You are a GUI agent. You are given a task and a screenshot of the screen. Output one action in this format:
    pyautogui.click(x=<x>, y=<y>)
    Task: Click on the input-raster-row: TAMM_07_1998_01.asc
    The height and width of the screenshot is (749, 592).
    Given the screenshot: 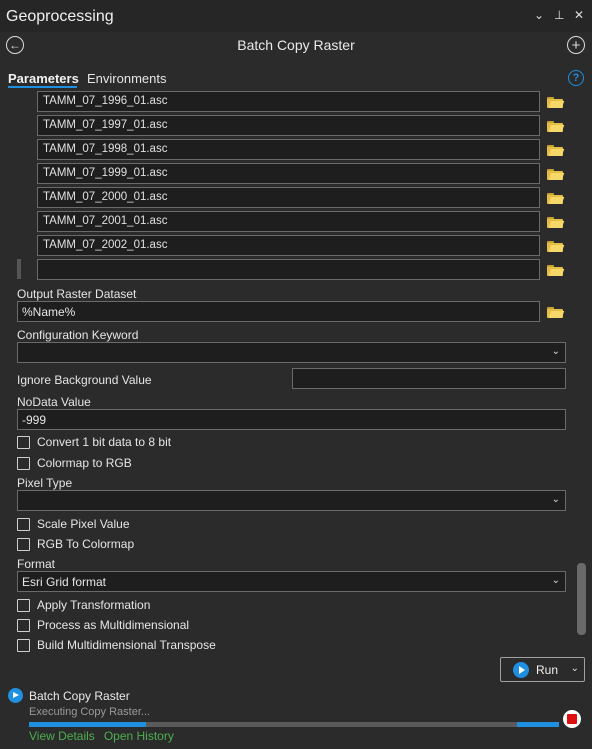 What is the action you would take?
    pyautogui.click(x=288, y=149)
    